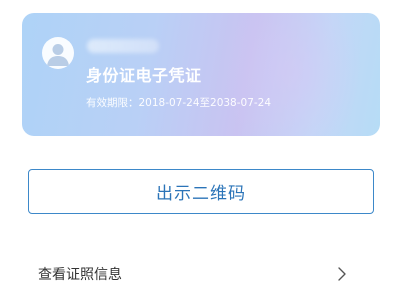  Describe the element at coordinates (144, 75) in the screenshot. I see `card-title: 身份证电子凭证` at that location.